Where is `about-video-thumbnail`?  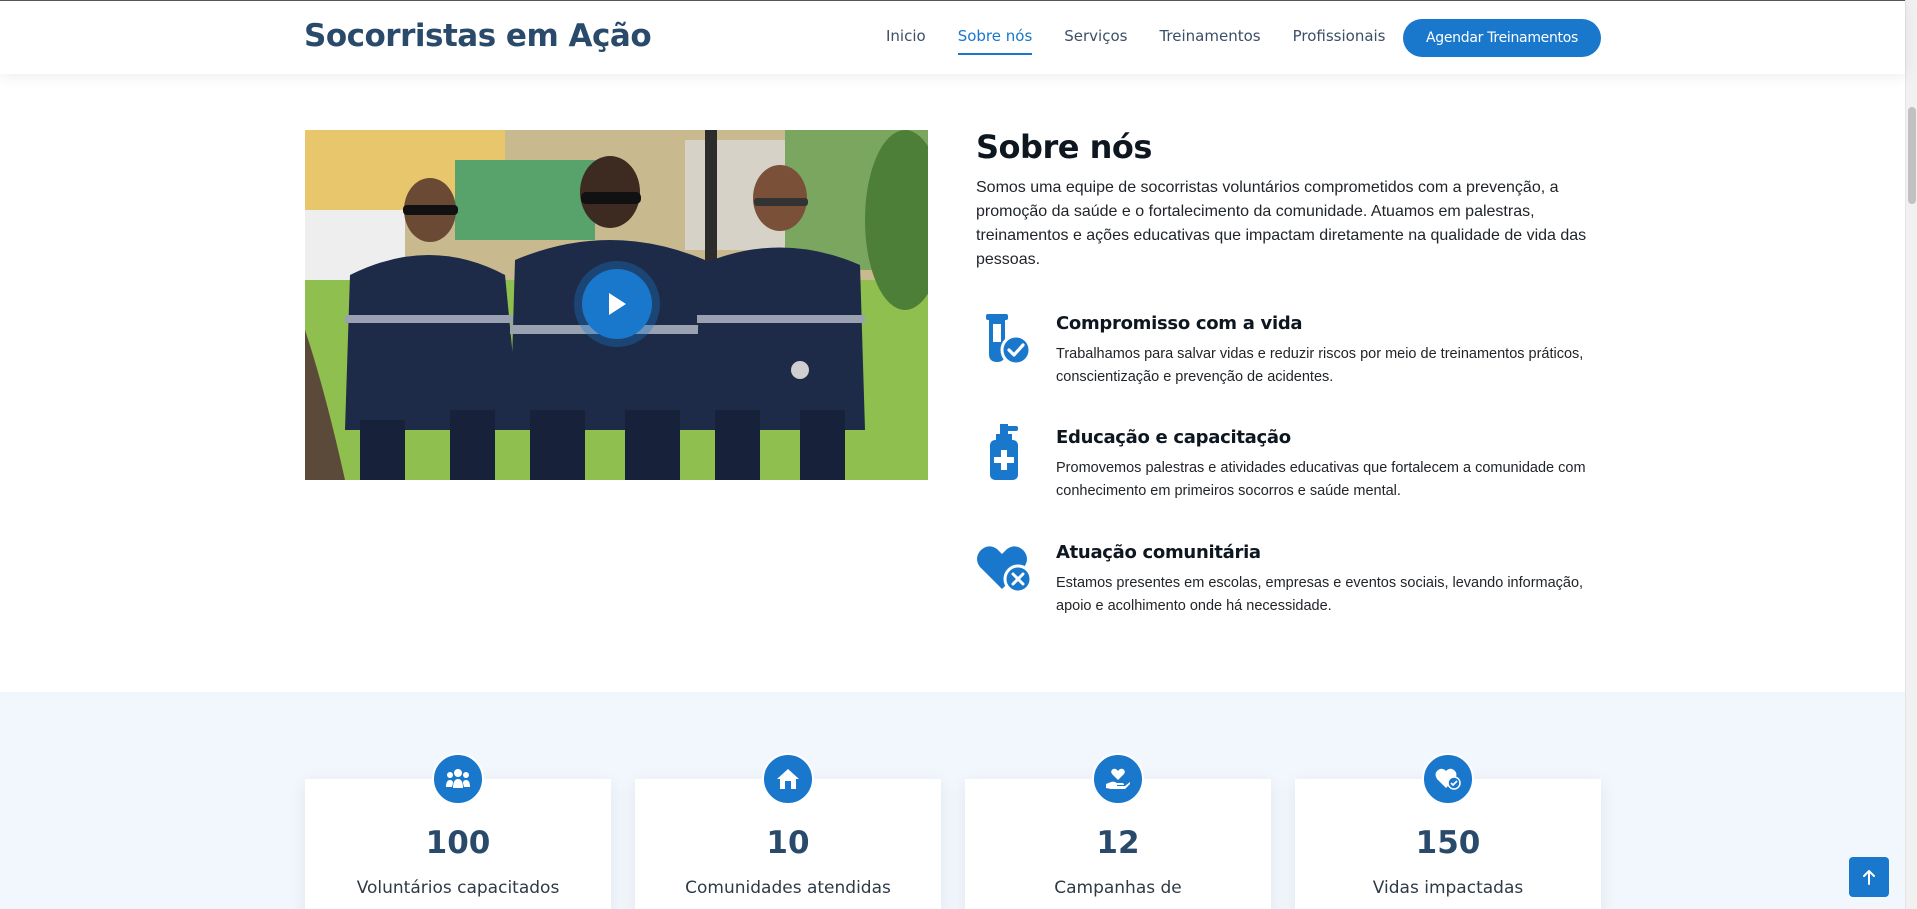 about-video-thumbnail is located at coordinates (616, 305).